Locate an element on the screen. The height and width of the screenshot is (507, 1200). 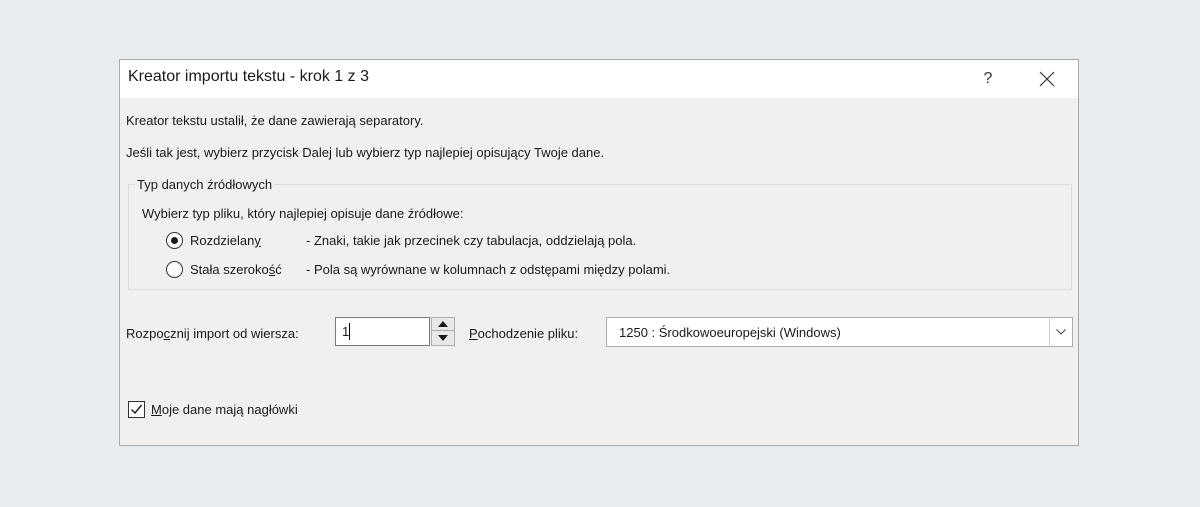
delimited-label-text: Rozdzielan is located at coordinates (222, 240).